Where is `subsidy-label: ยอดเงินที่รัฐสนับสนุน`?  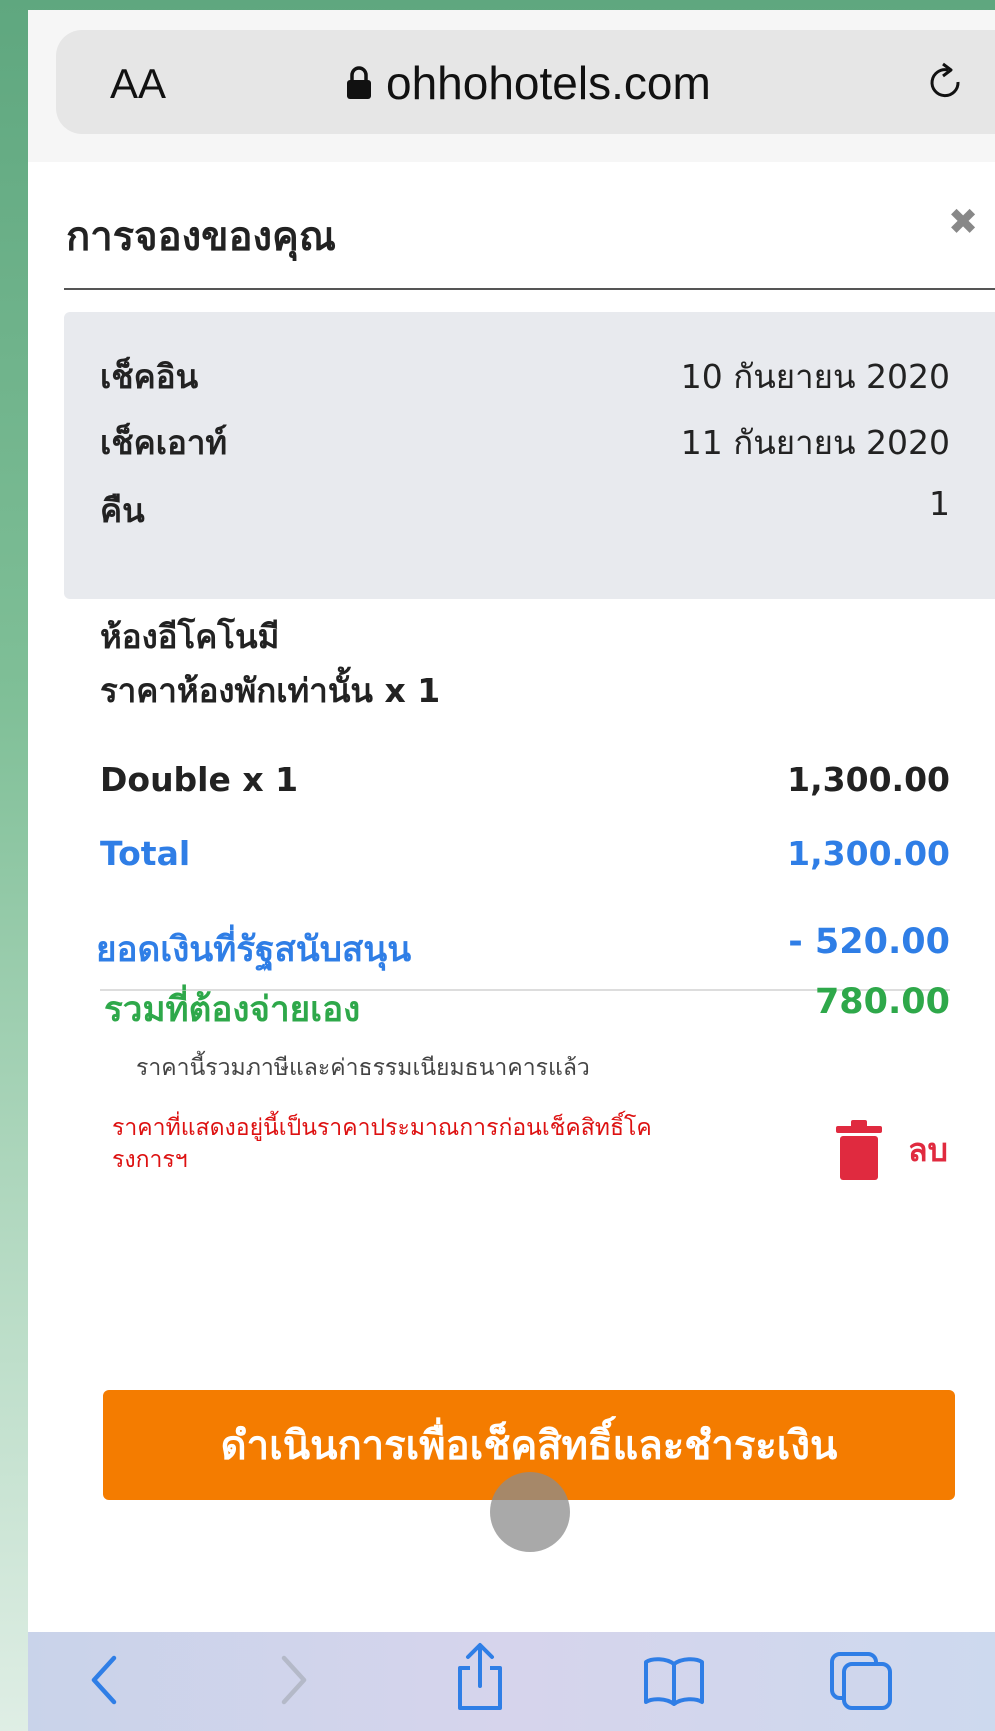 subsidy-label: ยอดเงินที่รัฐสนับสนุน is located at coordinates (254, 950).